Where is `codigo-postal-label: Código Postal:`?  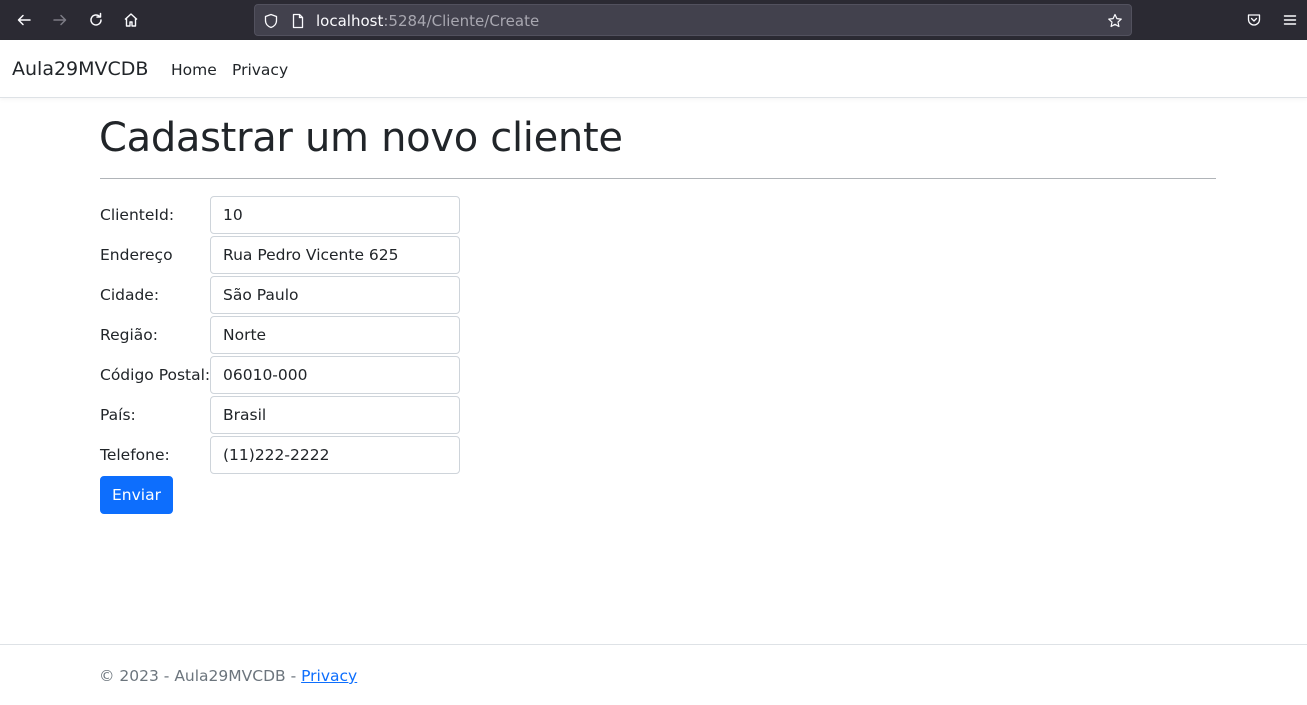 codigo-postal-label: Código Postal: is located at coordinates (155, 375).